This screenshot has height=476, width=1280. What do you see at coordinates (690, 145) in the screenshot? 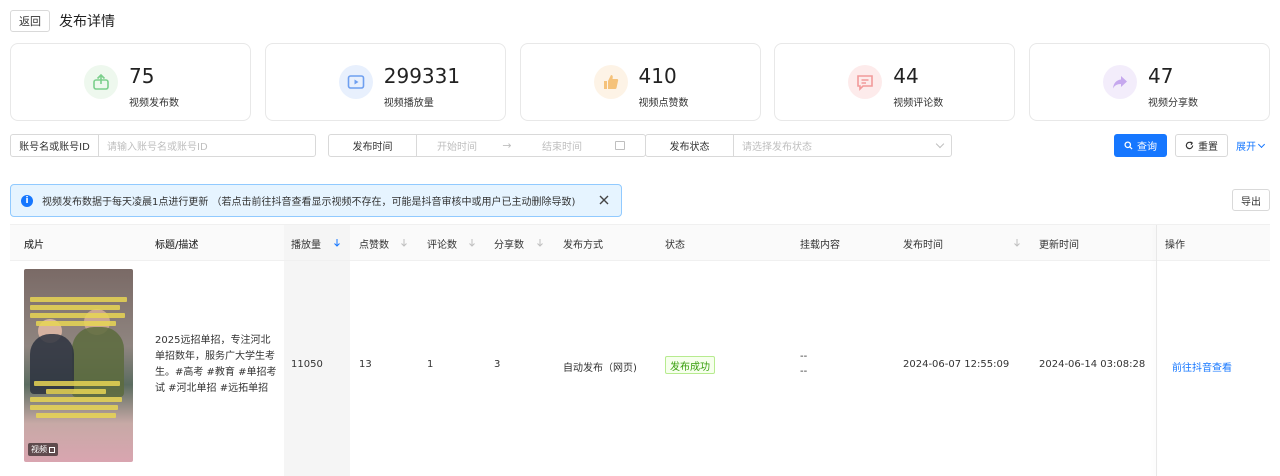
I see `status-filter-label: 发布状态` at bounding box center [690, 145].